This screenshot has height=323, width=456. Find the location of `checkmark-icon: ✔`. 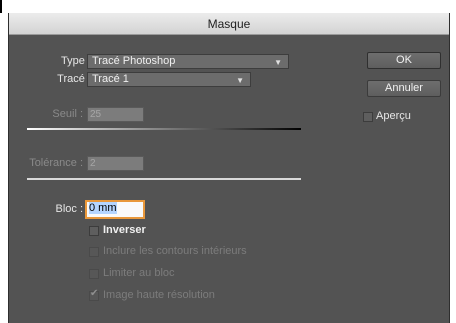

checkmark-icon: ✔ is located at coordinates (94, 293).